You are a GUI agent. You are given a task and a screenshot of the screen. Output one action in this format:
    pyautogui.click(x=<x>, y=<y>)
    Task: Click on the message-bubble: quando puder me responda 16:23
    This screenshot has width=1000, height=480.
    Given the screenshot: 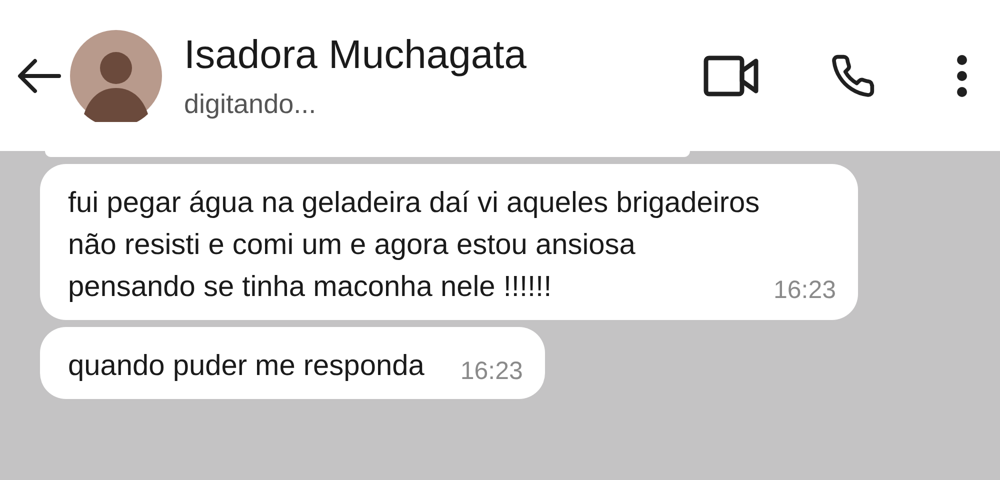 What is the action you would take?
    pyautogui.click(x=292, y=363)
    